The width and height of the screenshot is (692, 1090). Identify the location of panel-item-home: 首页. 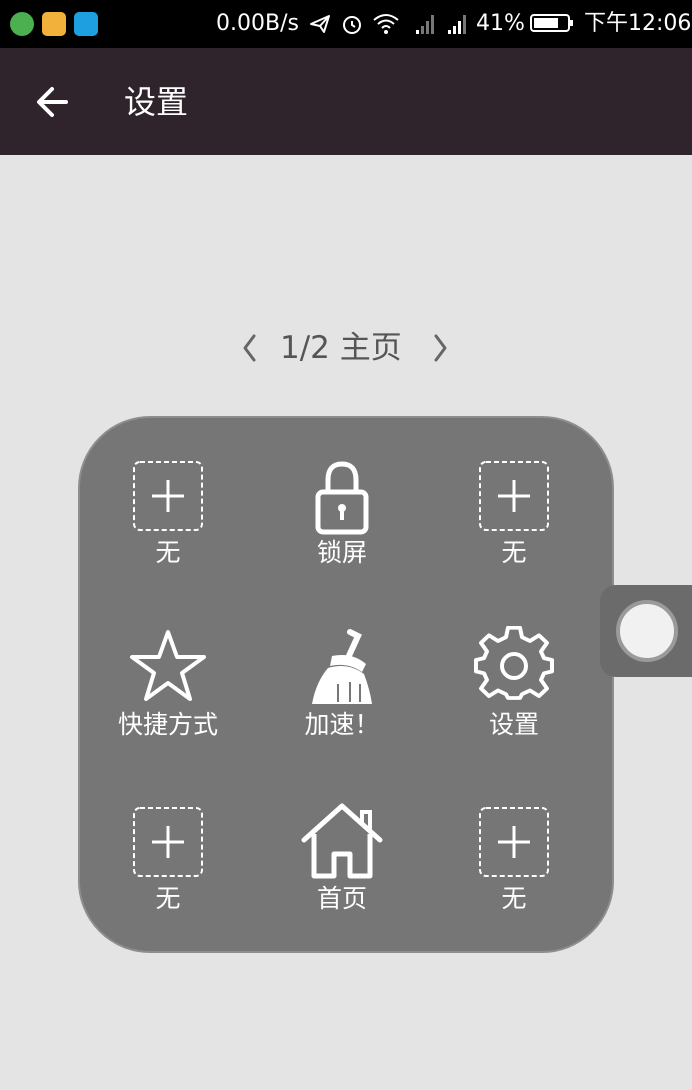
(342, 839).